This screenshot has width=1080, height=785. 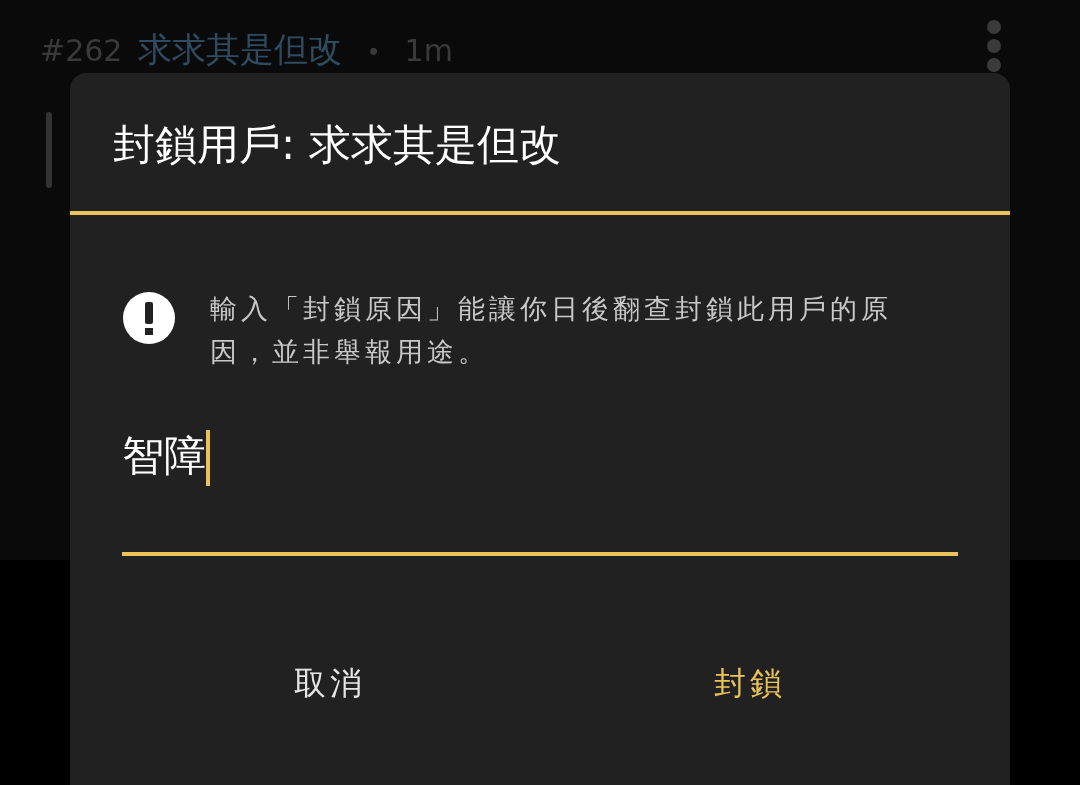 What do you see at coordinates (330, 683) in the screenshot?
I see `cancel-button: 取消` at bounding box center [330, 683].